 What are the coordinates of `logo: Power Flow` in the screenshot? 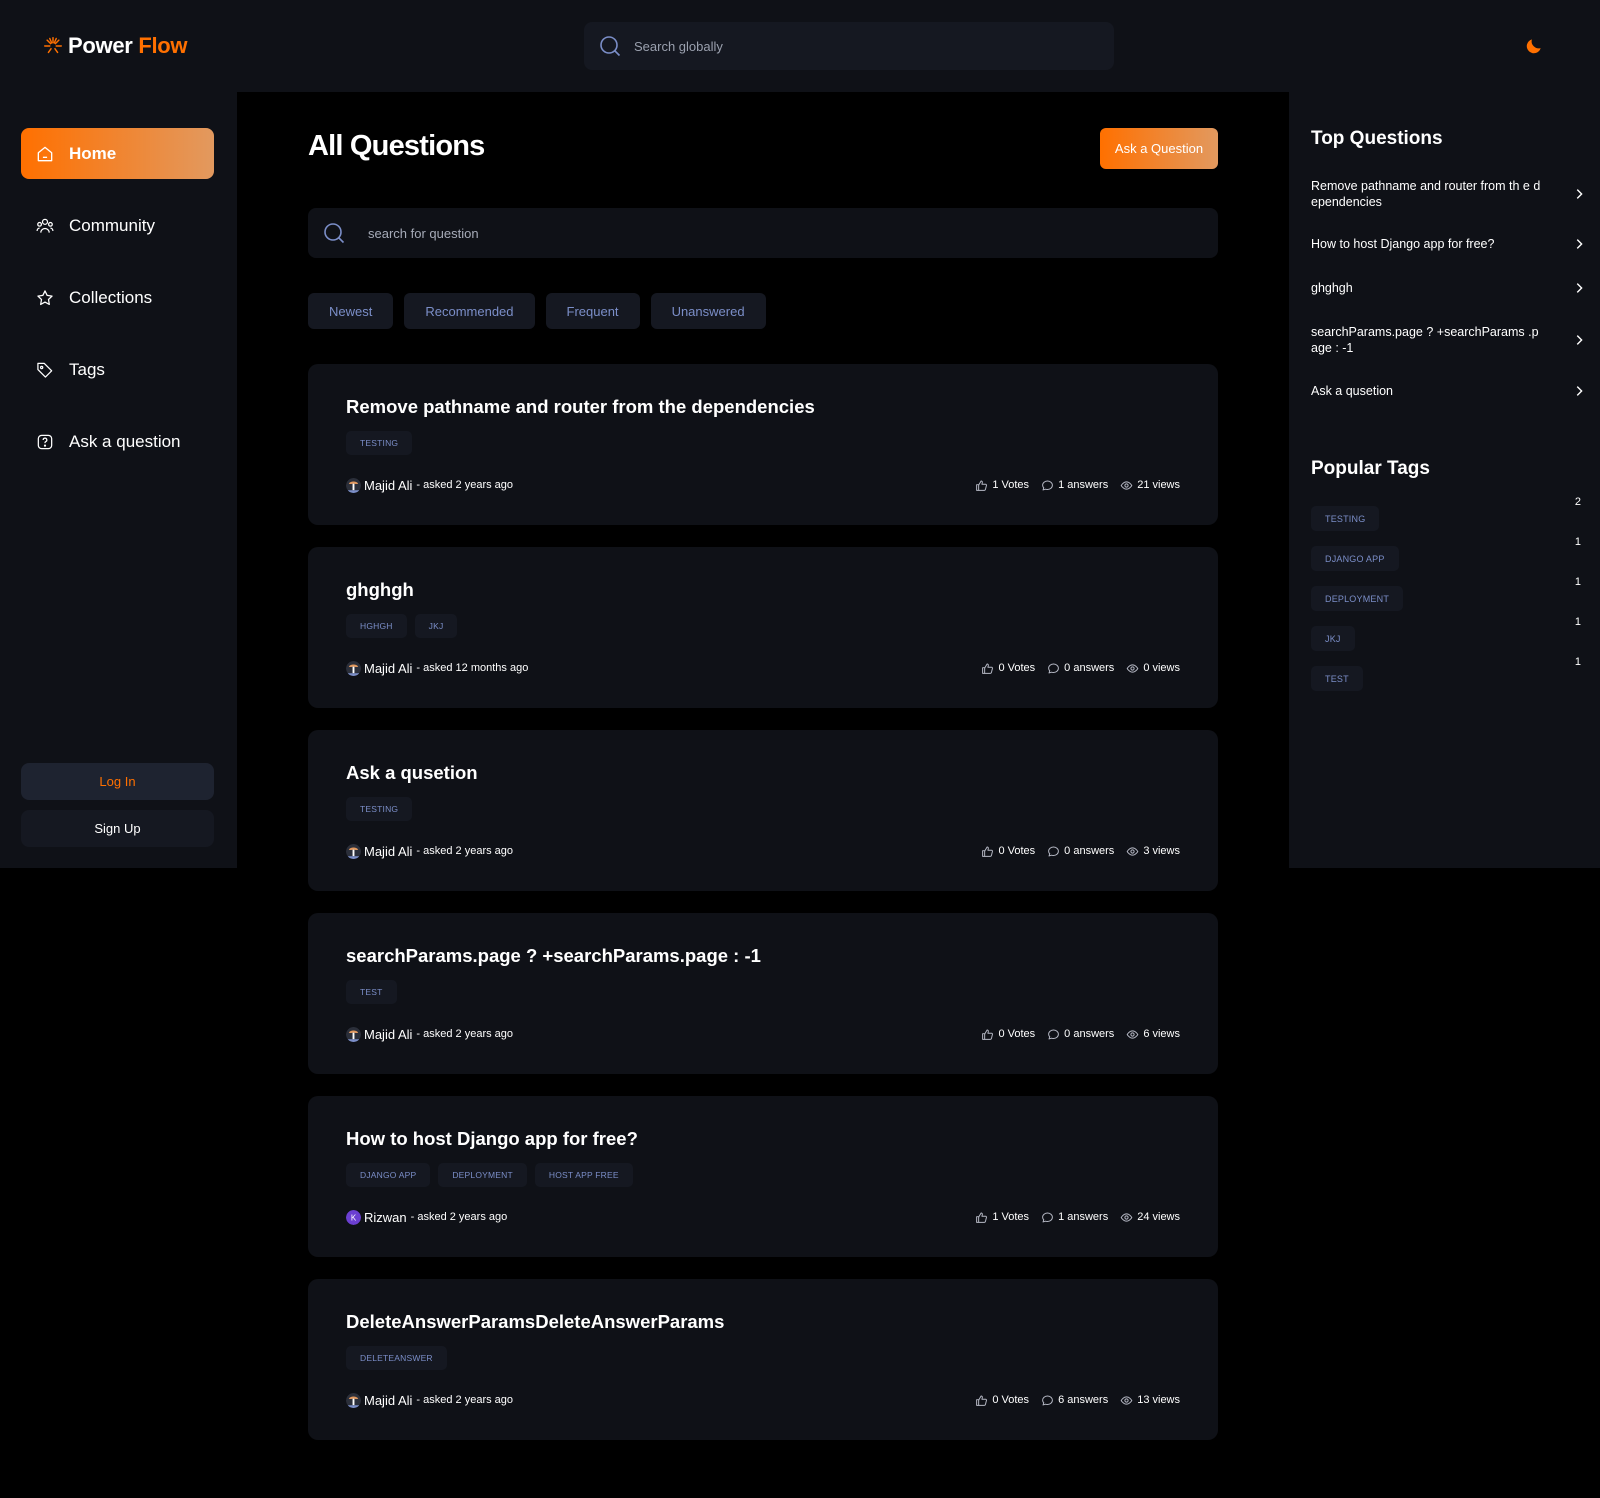 It's located at (115, 46).